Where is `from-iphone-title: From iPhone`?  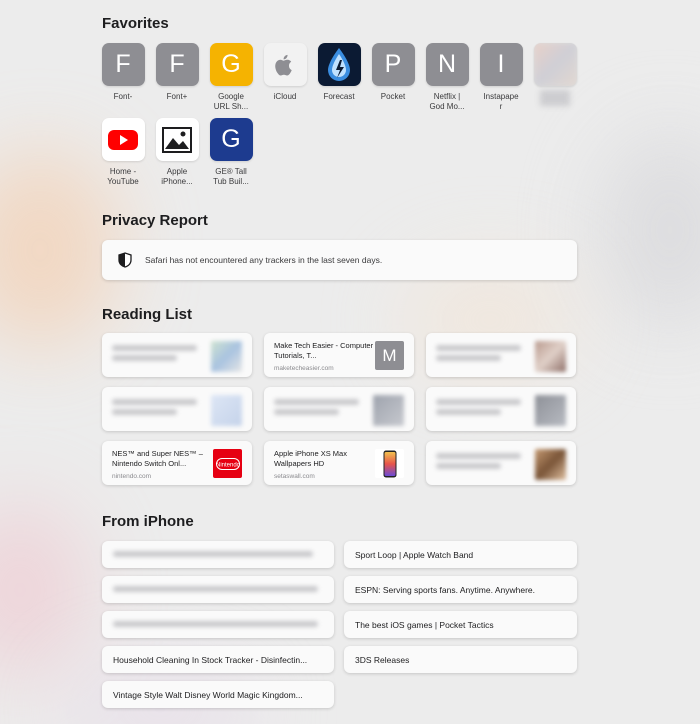 from-iphone-title: From iPhone is located at coordinates (148, 521).